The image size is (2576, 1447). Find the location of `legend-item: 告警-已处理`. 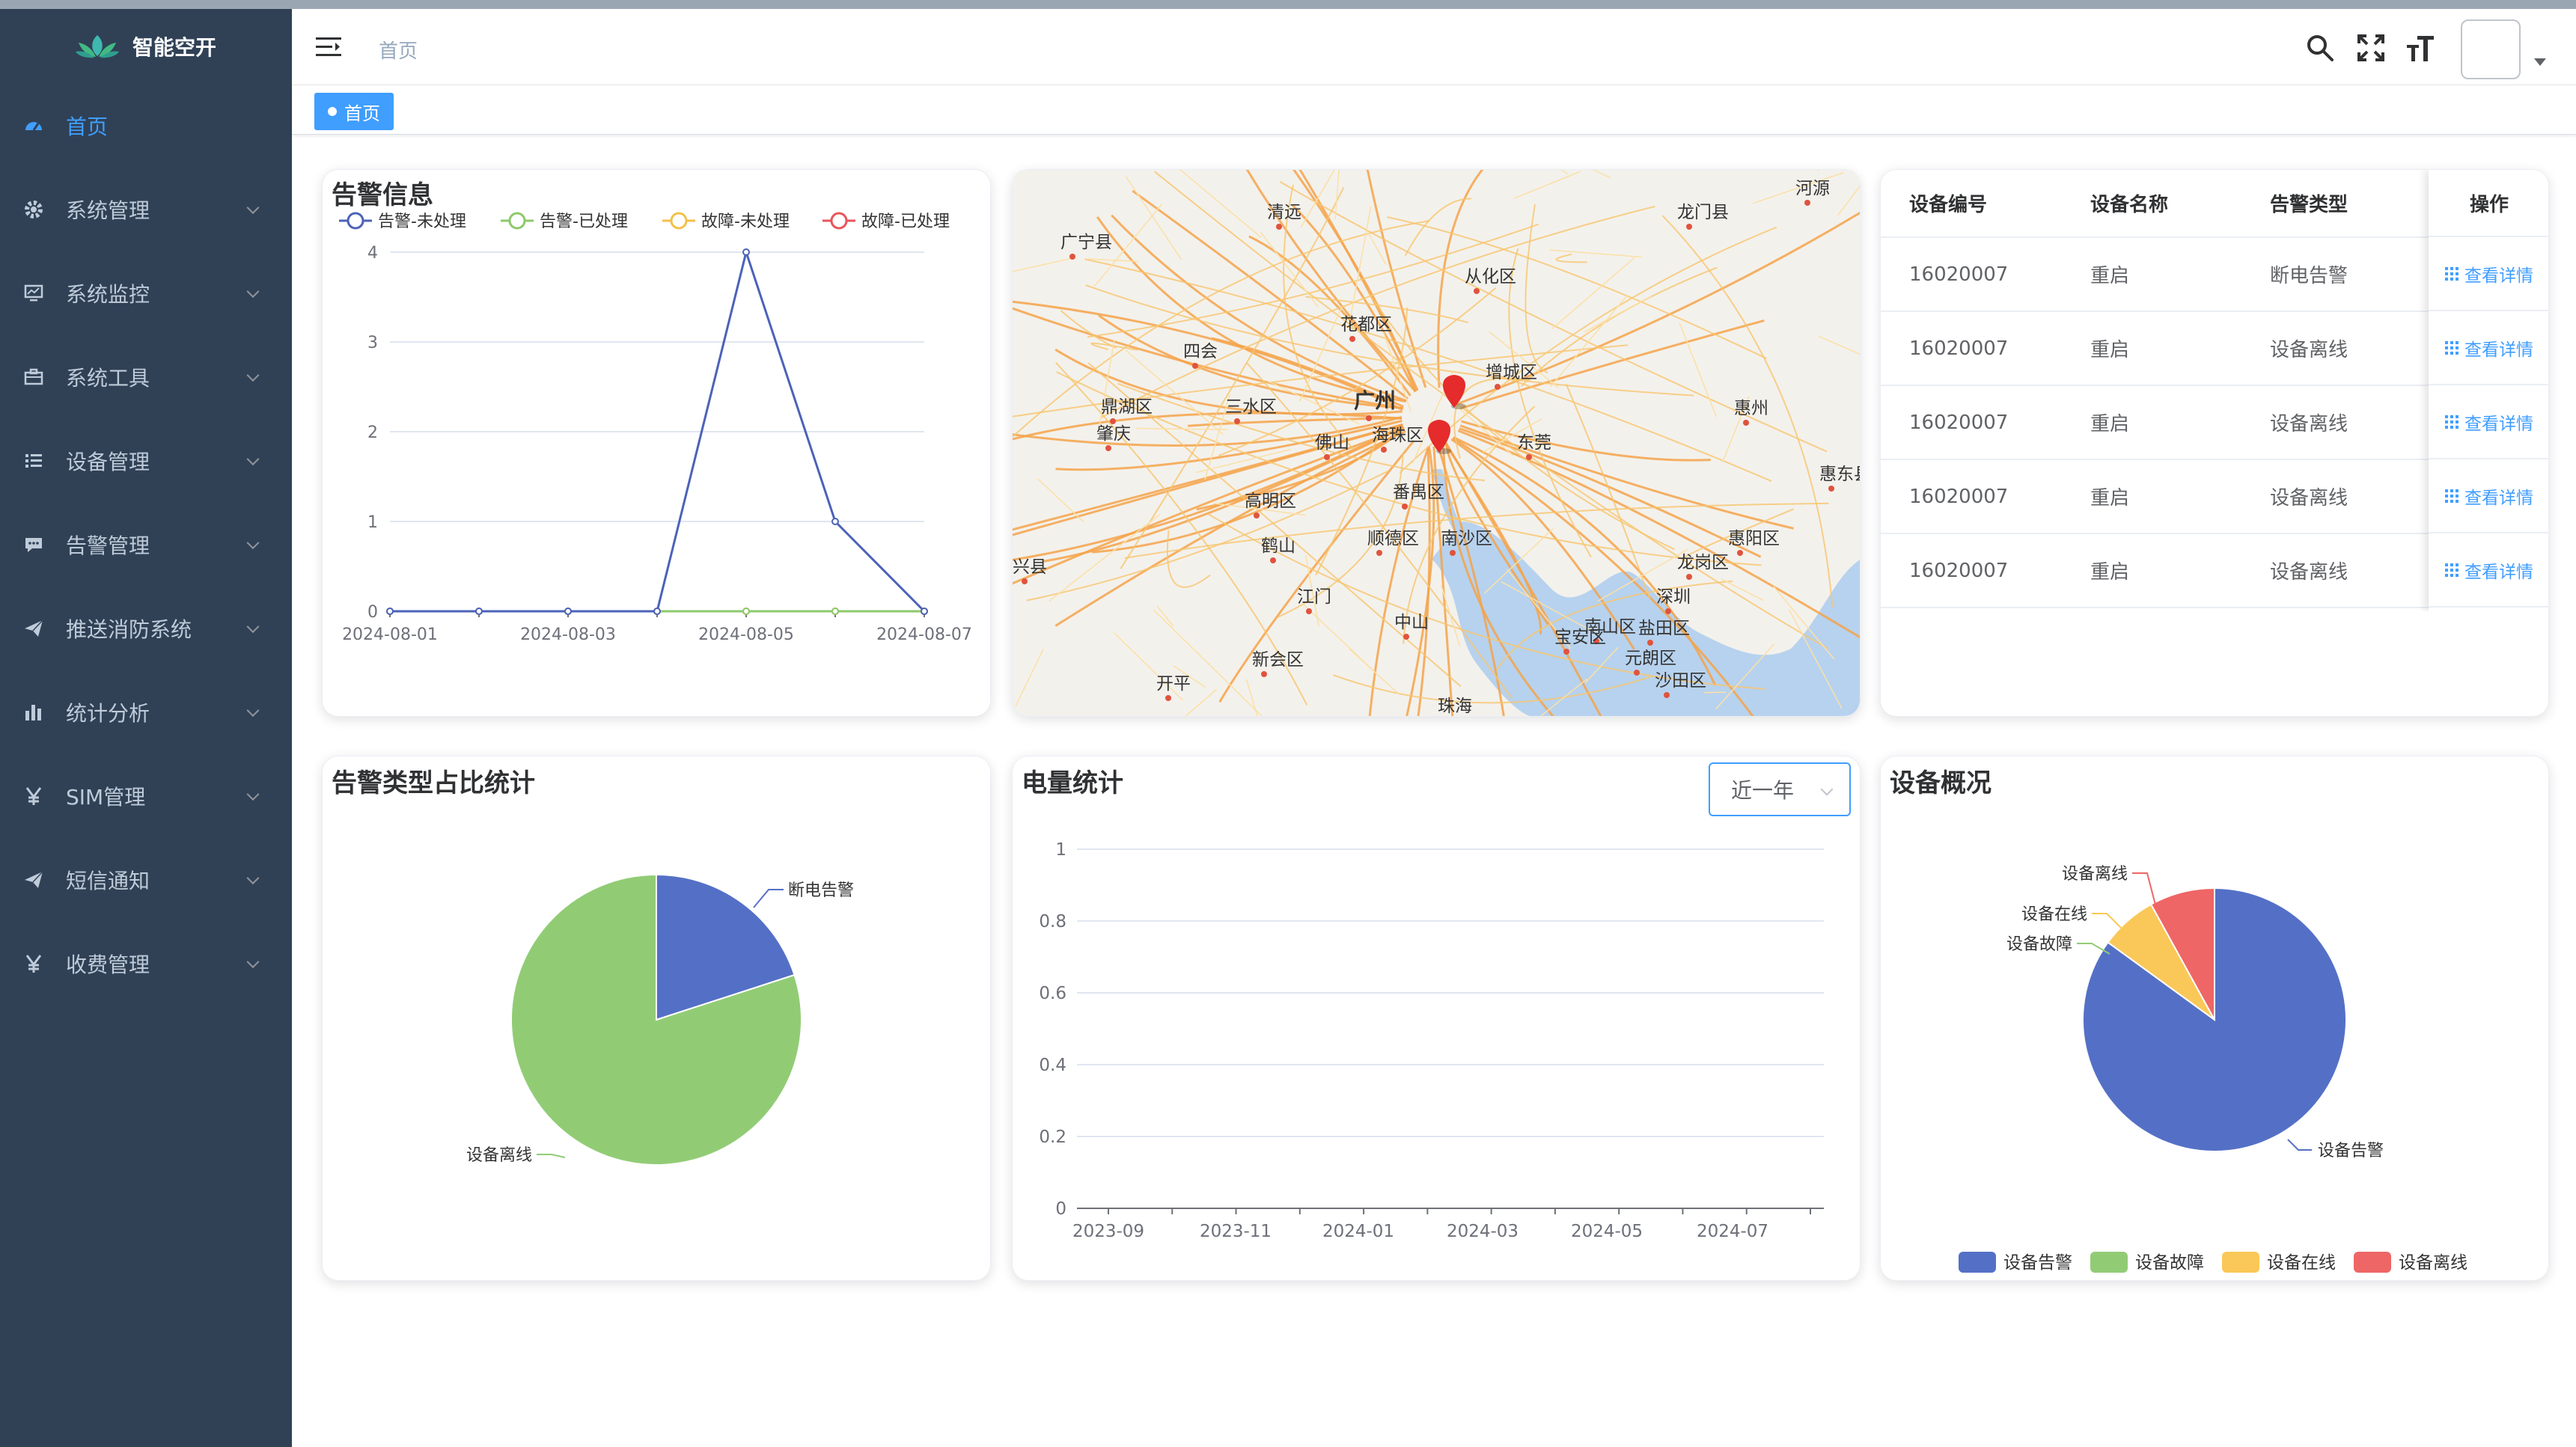

legend-item: 告警-已处理 is located at coordinates (564, 222).